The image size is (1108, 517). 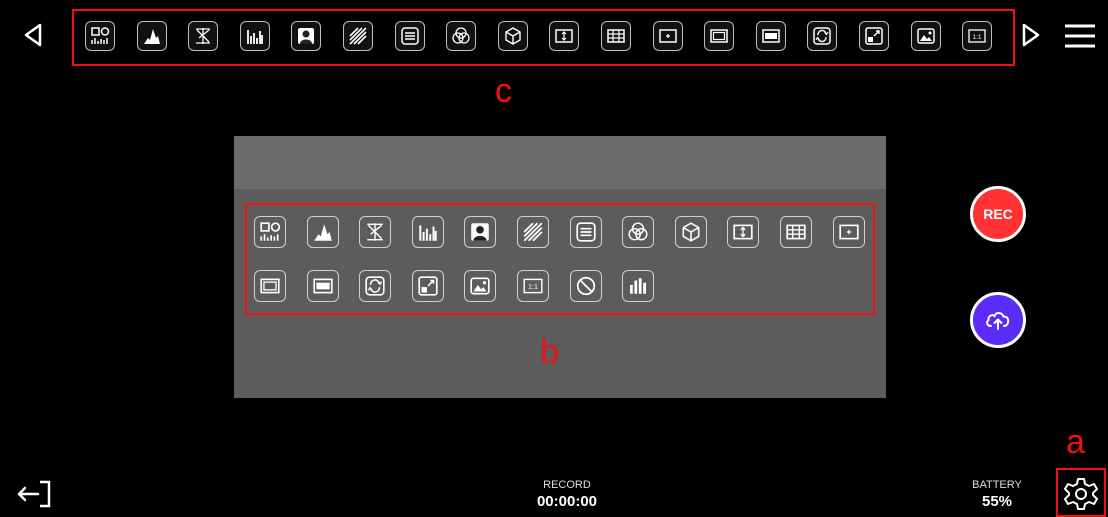 What do you see at coordinates (33, 35) in the screenshot?
I see `back-arrow-icon` at bounding box center [33, 35].